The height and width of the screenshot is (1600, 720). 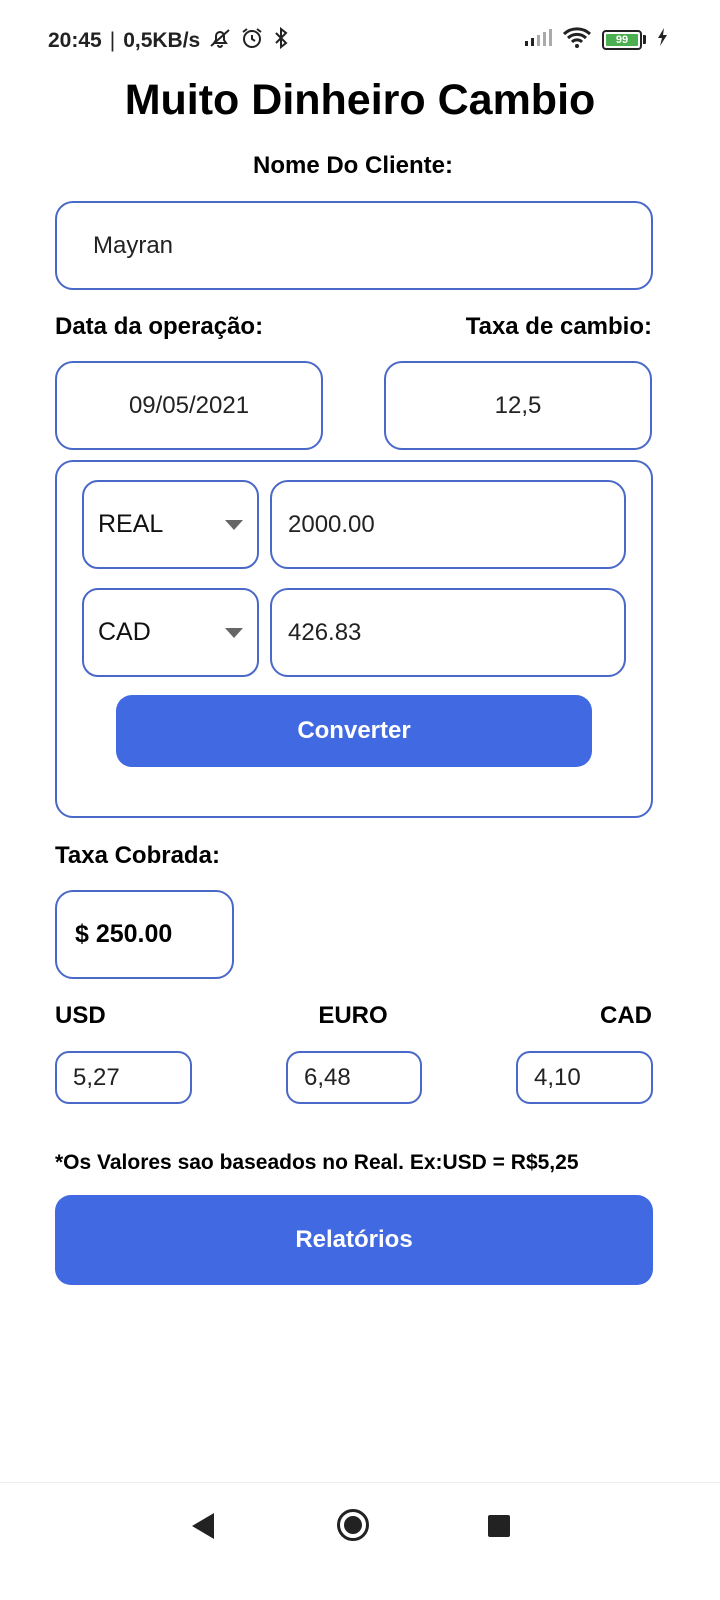 What do you see at coordinates (281, 40) in the screenshot?
I see `bluetooth-icon` at bounding box center [281, 40].